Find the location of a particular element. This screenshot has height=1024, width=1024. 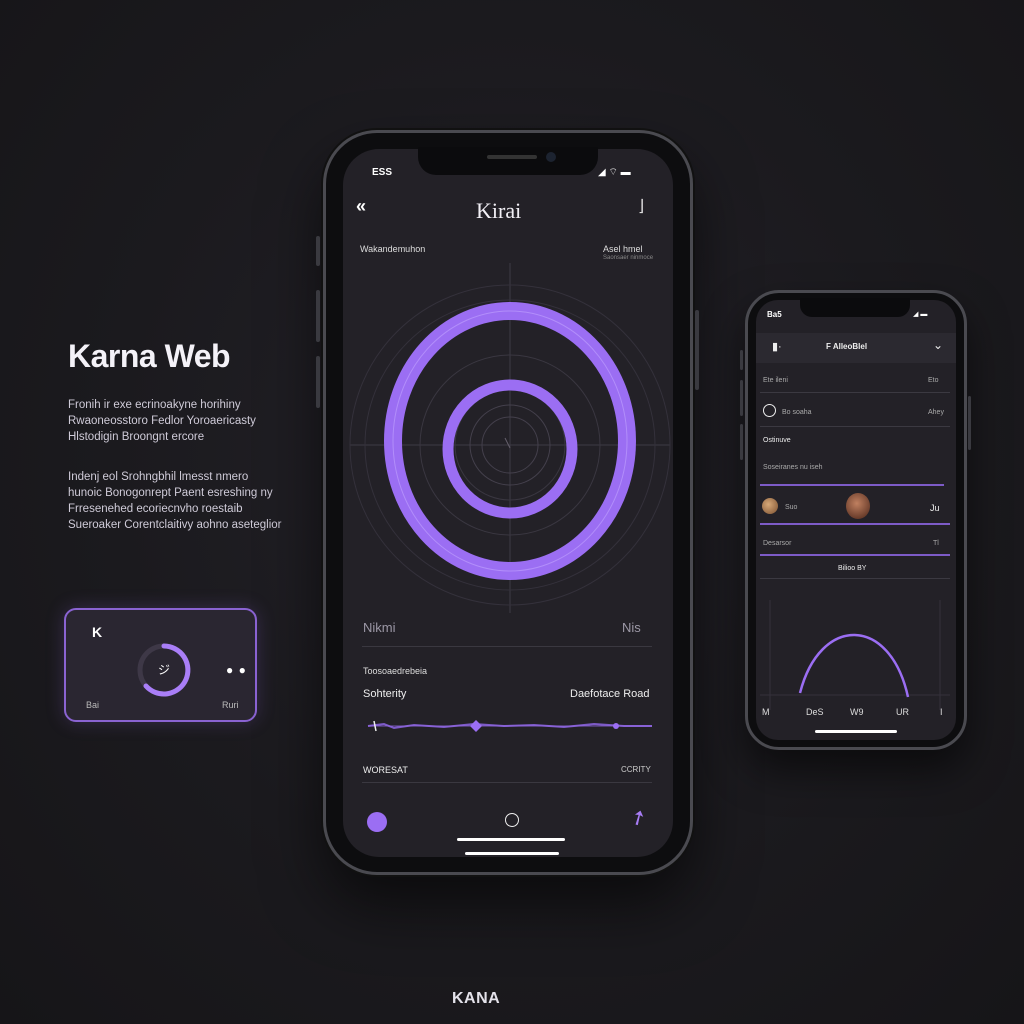

row-label: Bo soaha is located at coordinates (797, 412).